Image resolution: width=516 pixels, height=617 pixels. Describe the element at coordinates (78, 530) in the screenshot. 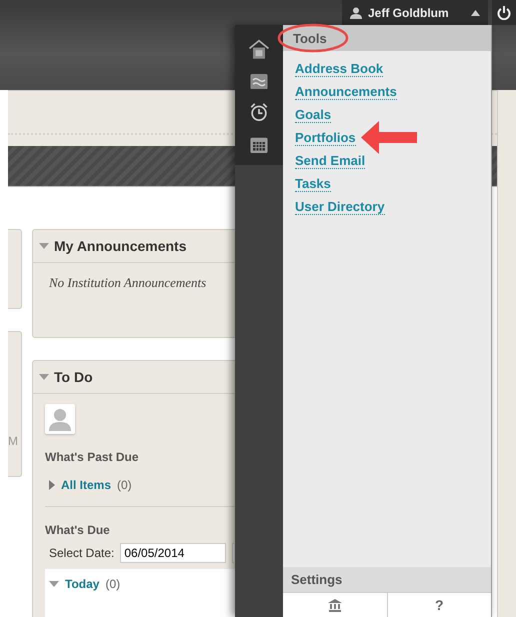

I see `section-heading: What's Due` at that location.